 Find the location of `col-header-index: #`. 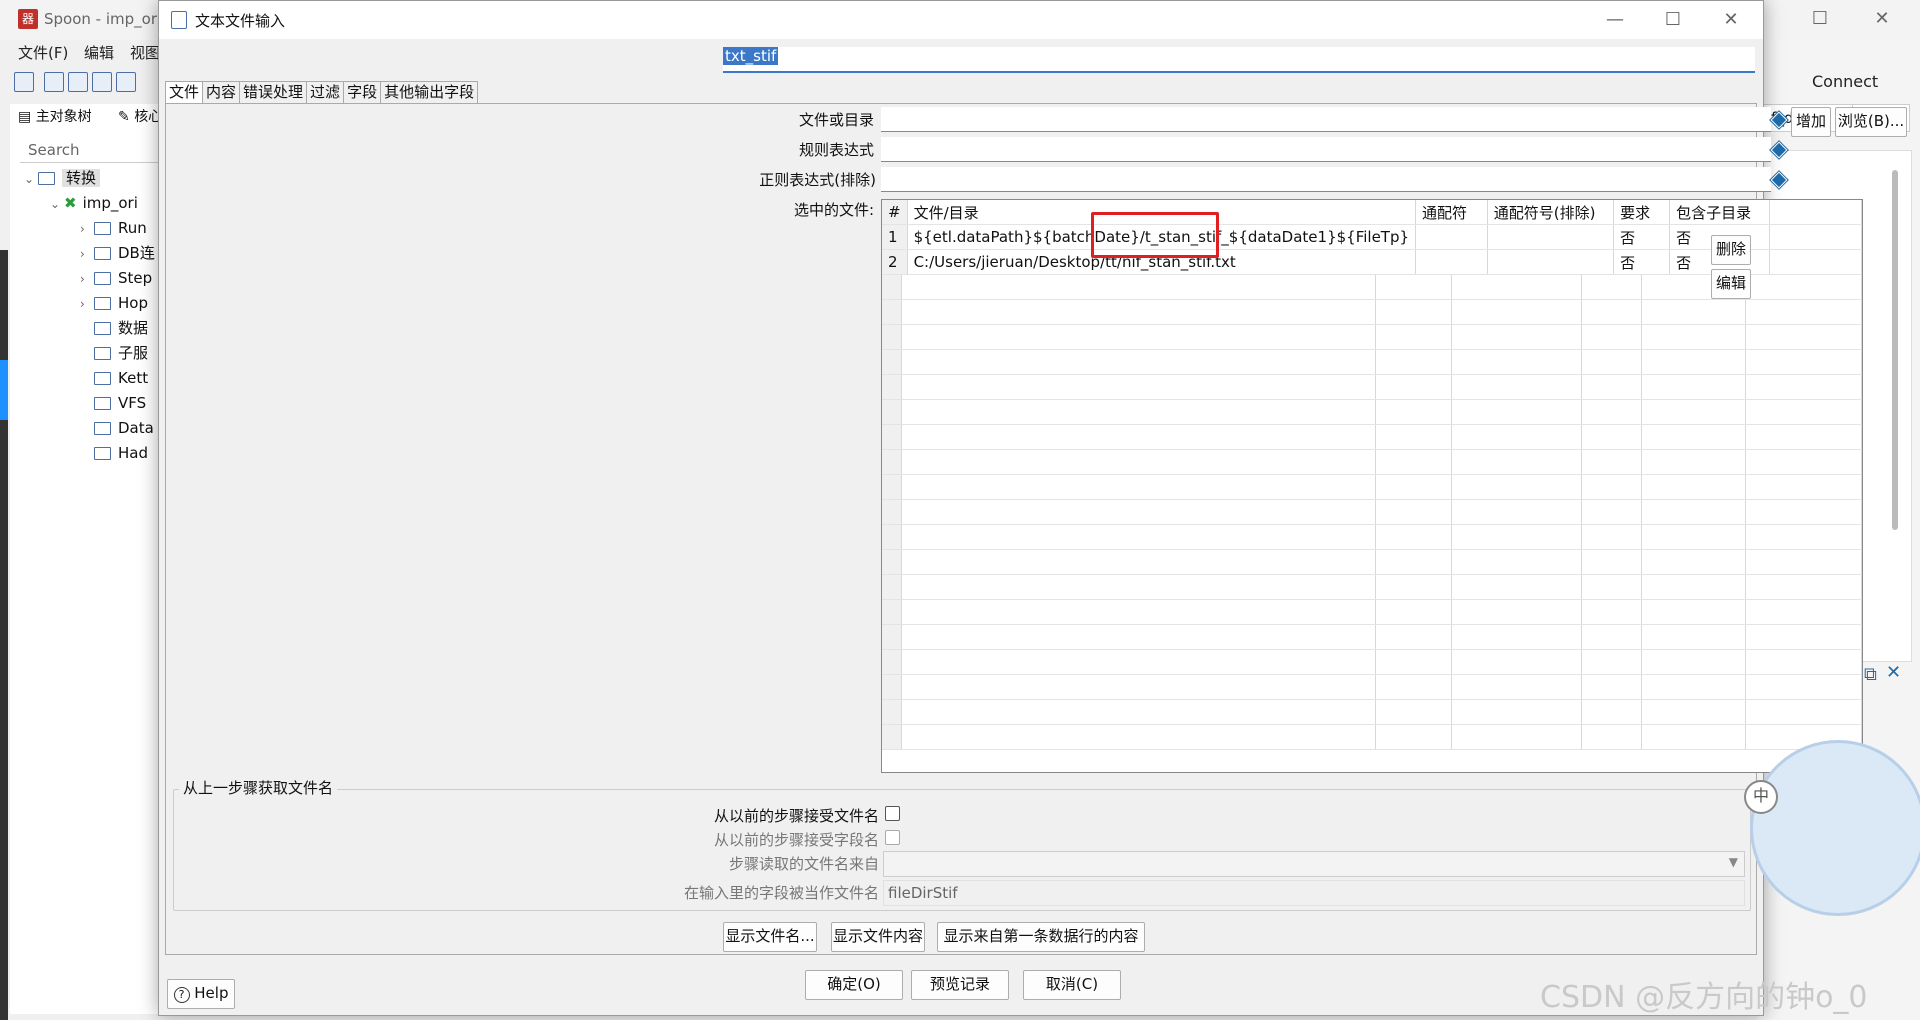

col-header-index: # is located at coordinates (895, 212).